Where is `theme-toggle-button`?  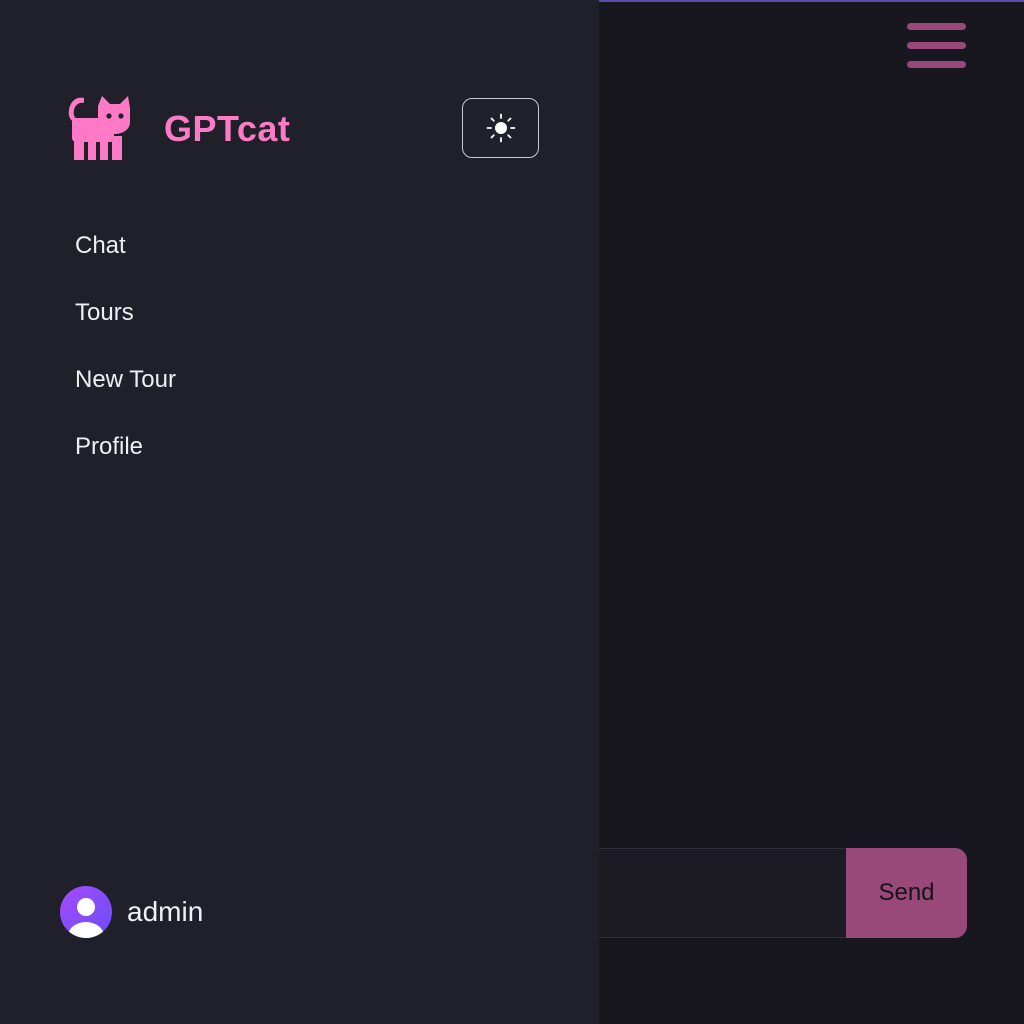 theme-toggle-button is located at coordinates (500, 128).